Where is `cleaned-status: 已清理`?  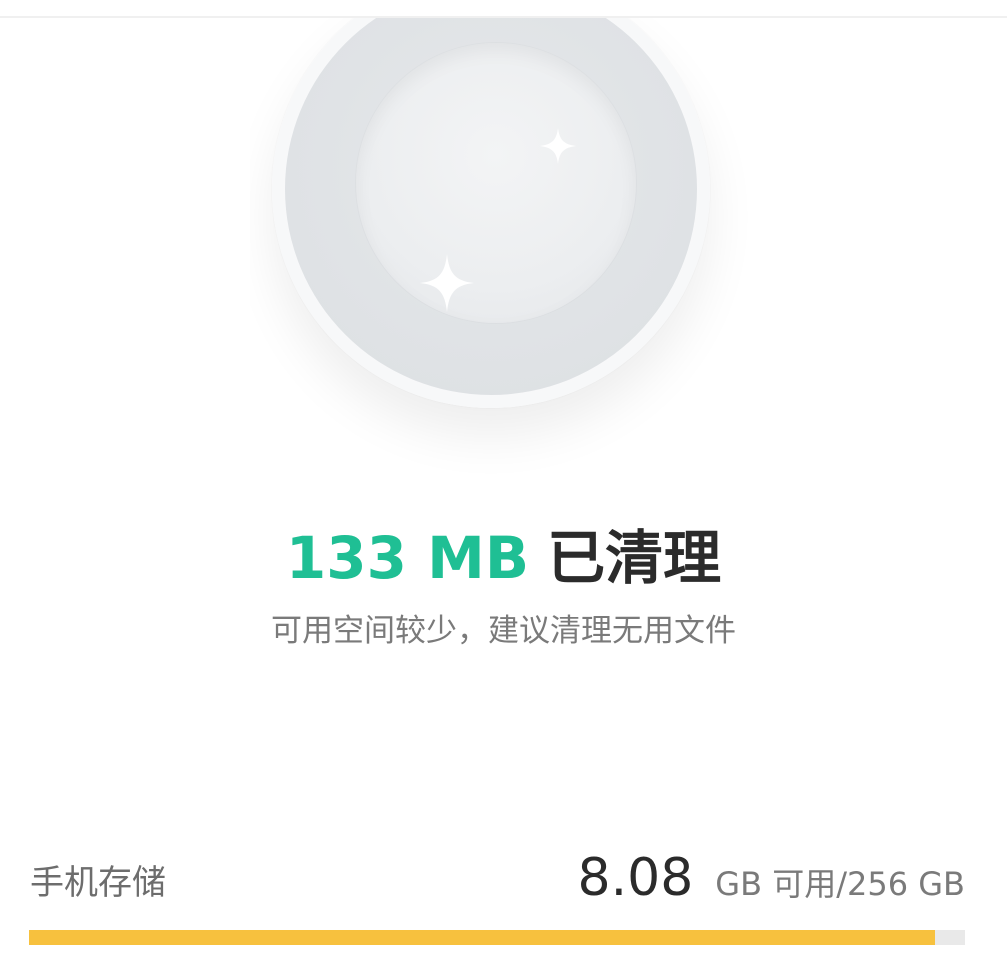 cleaned-status: 已清理 is located at coordinates (634, 558).